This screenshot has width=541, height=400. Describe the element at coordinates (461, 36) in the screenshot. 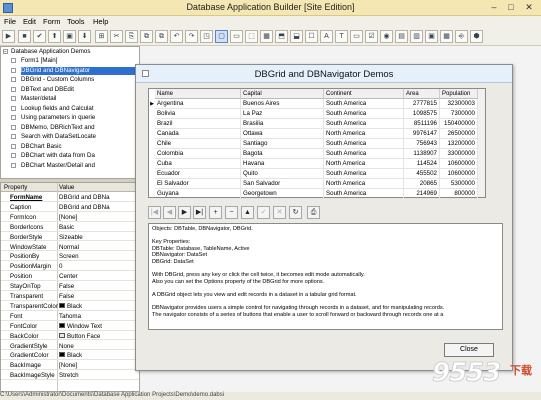

I see `toolbar-button-icon: ⎆` at that location.